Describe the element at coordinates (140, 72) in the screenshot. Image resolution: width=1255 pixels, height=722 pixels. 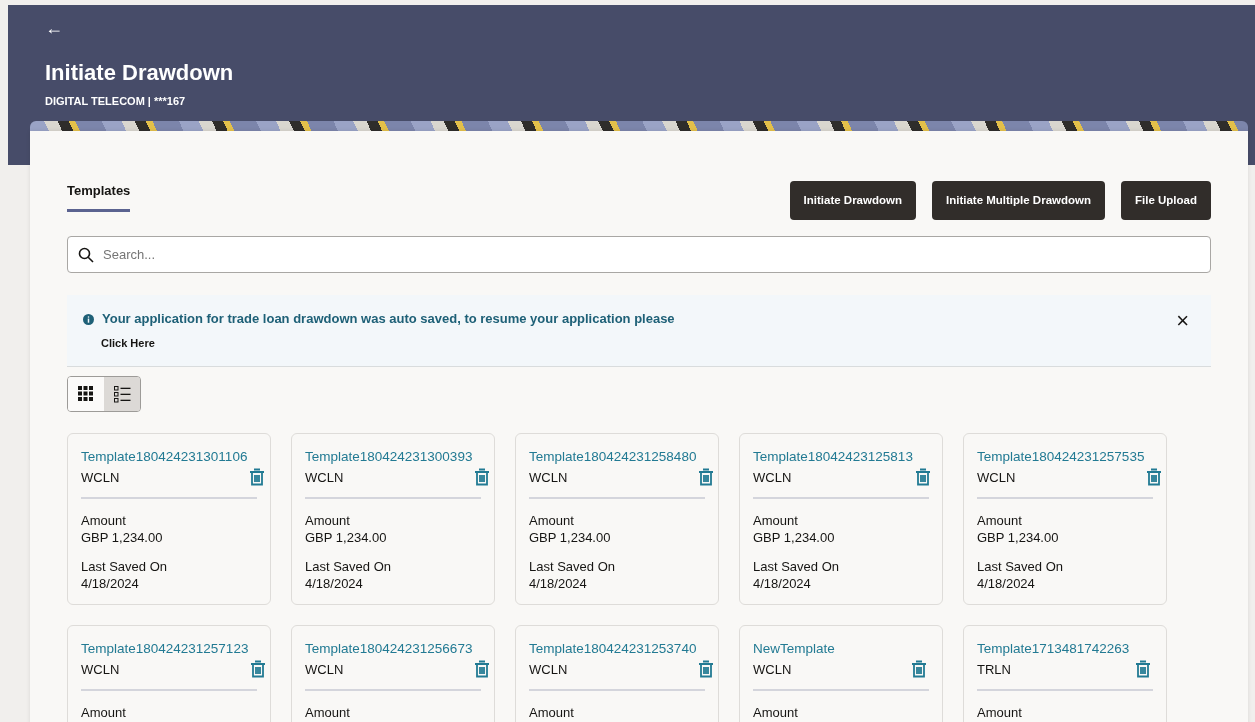
I see `page-title: Initiate Drawdown` at that location.